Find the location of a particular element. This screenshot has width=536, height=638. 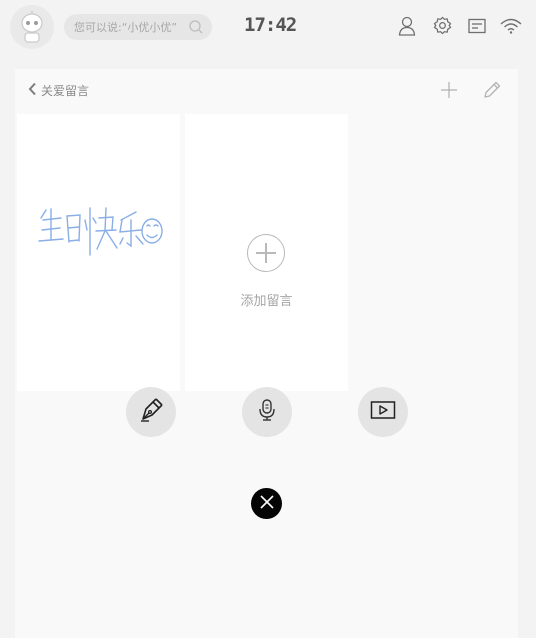

back-button: 关爱留言 is located at coordinates (58, 90).